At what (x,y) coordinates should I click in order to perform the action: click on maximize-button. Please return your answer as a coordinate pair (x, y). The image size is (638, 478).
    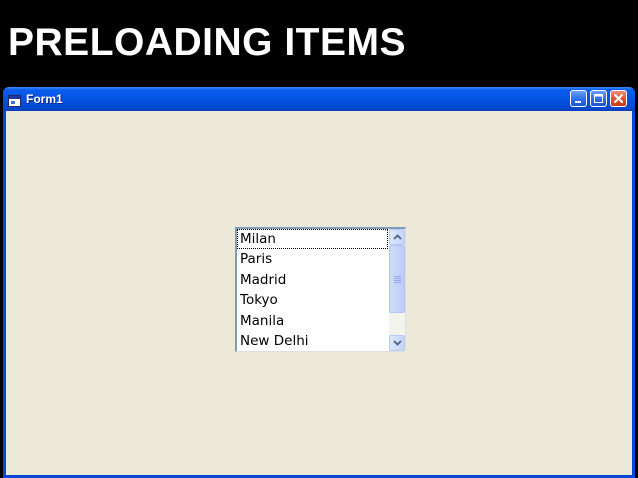
    Looking at the image, I should click on (598, 98).